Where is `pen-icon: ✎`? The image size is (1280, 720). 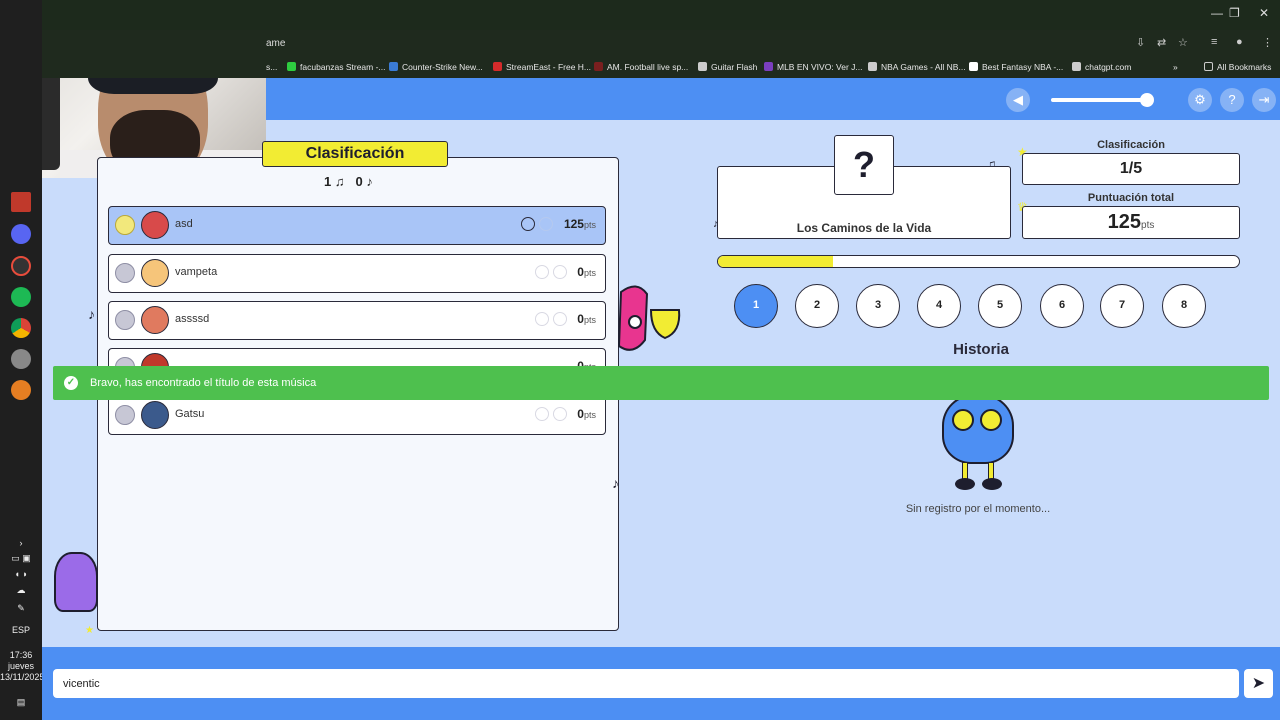 pen-icon: ✎ is located at coordinates (21, 608).